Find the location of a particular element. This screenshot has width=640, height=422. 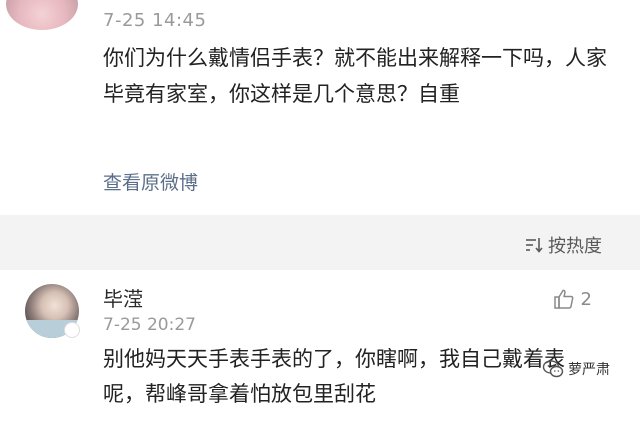

like-button: 2 is located at coordinates (572, 299).